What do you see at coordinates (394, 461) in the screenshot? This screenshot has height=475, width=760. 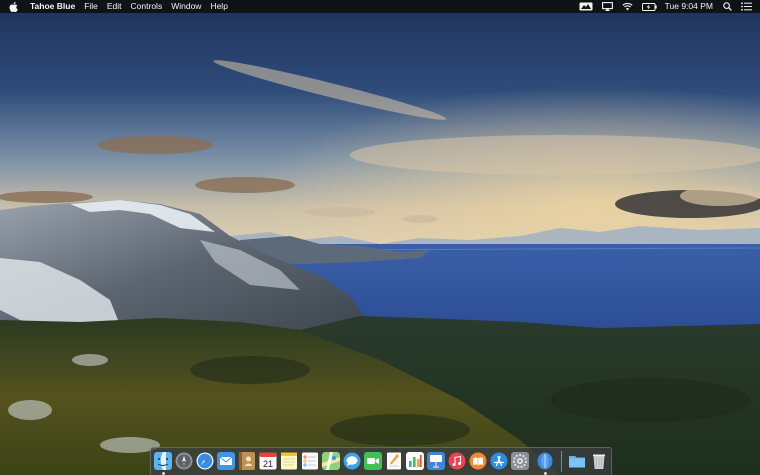 I see `pages-icon` at bounding box center [394, 461].